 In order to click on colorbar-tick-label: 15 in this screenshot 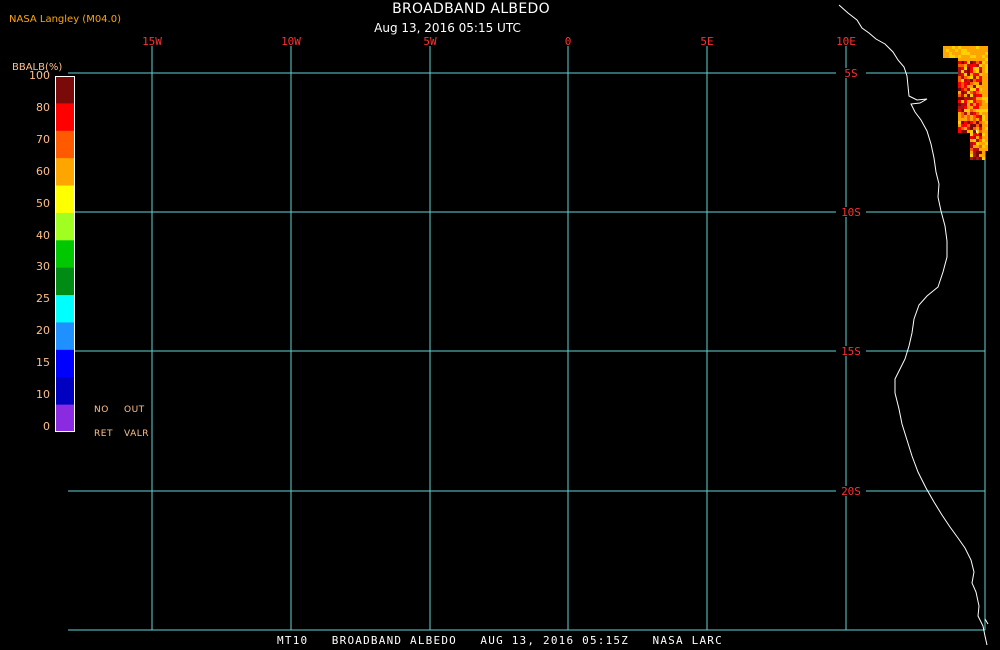, I will do `click(43, 363)`.